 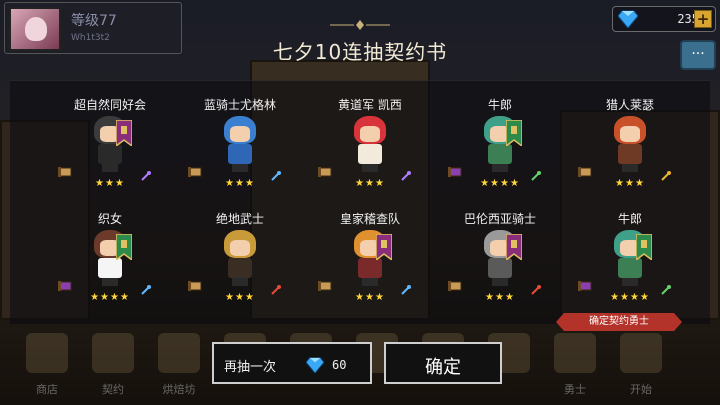 I want to click on nav-item: 开始, so click(x=641, y=365).